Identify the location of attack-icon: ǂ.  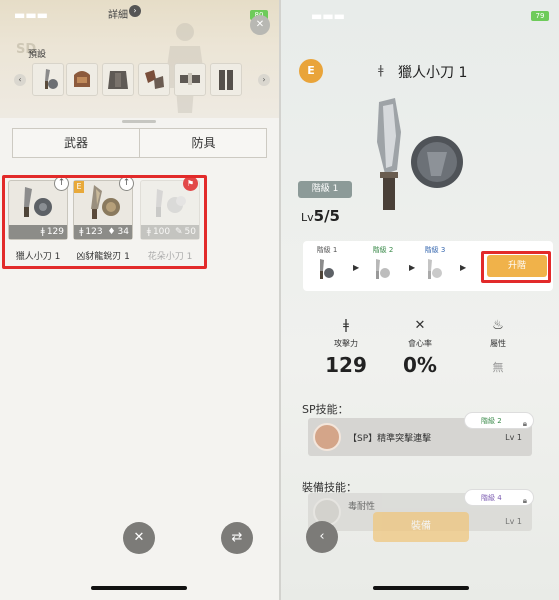
(346, 325).